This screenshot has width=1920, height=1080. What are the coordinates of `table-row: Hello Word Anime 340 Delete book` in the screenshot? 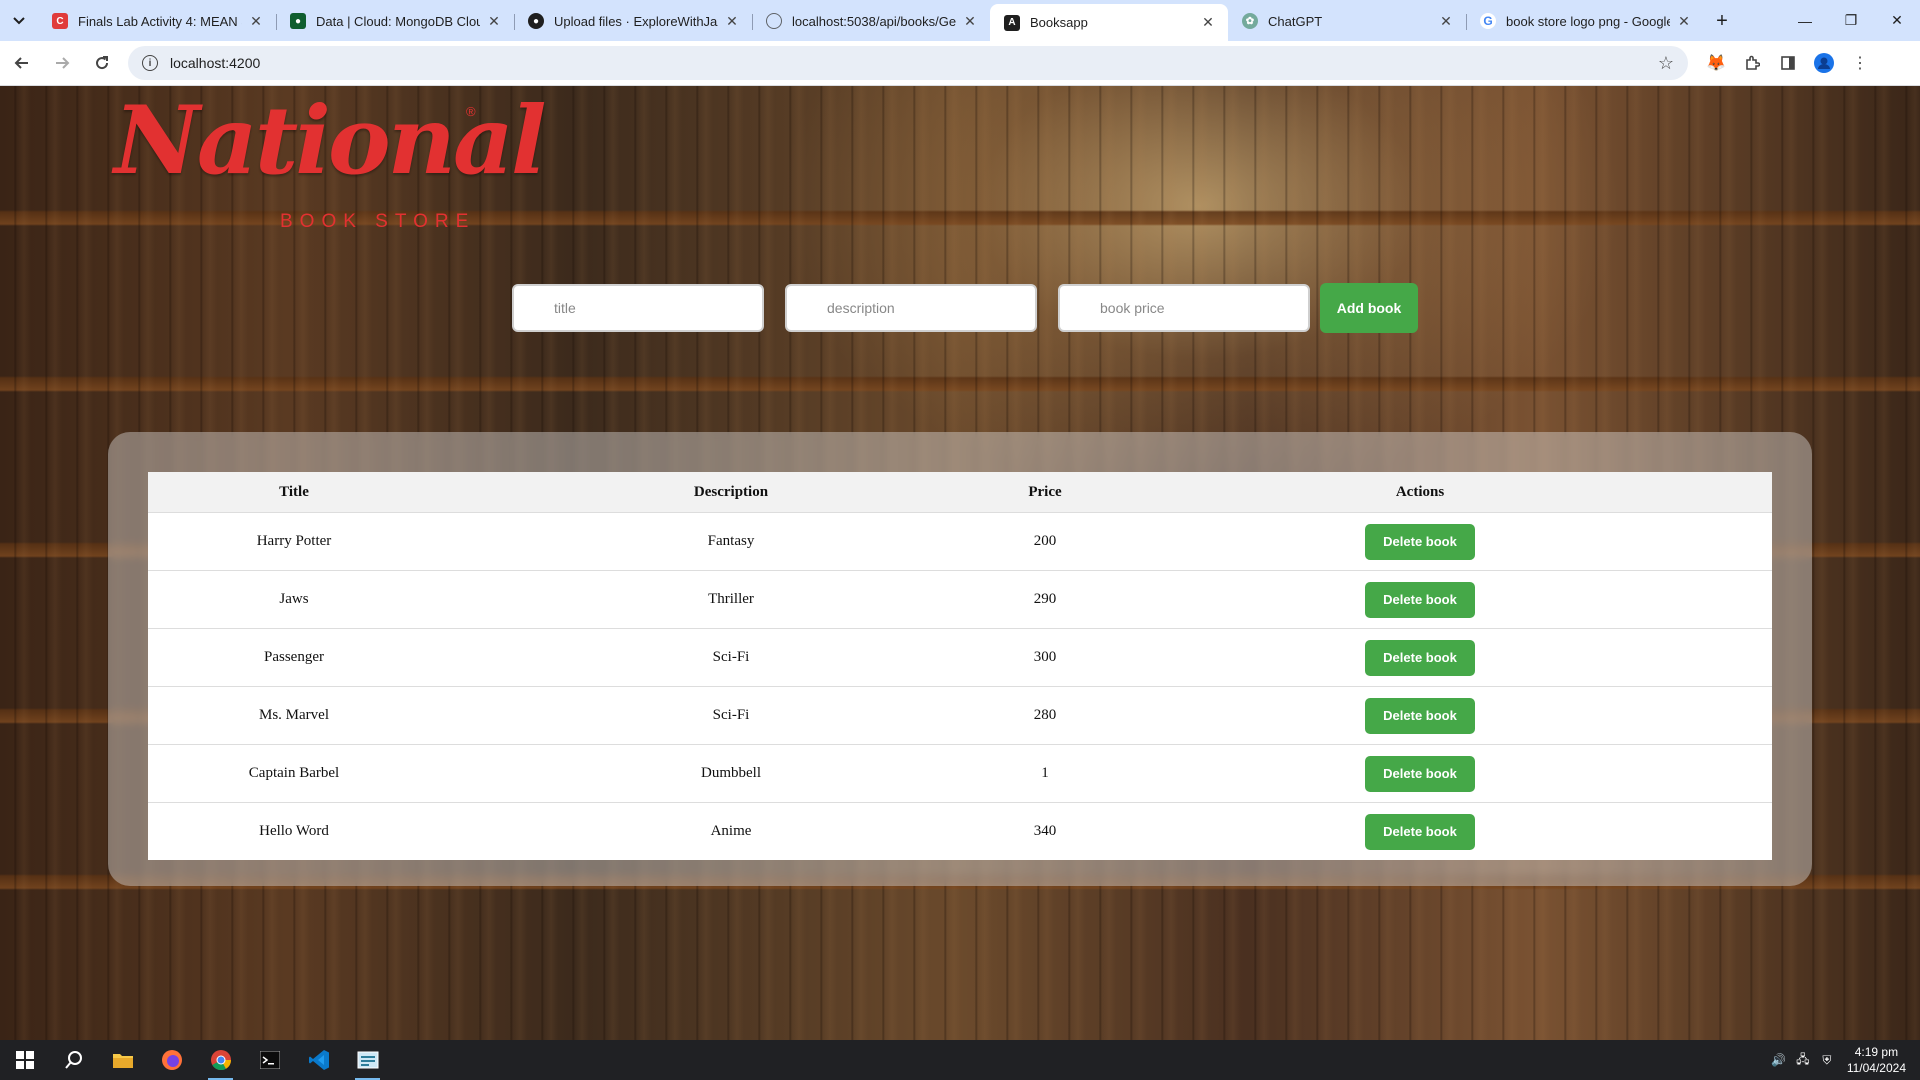 It's located at (960, 832).